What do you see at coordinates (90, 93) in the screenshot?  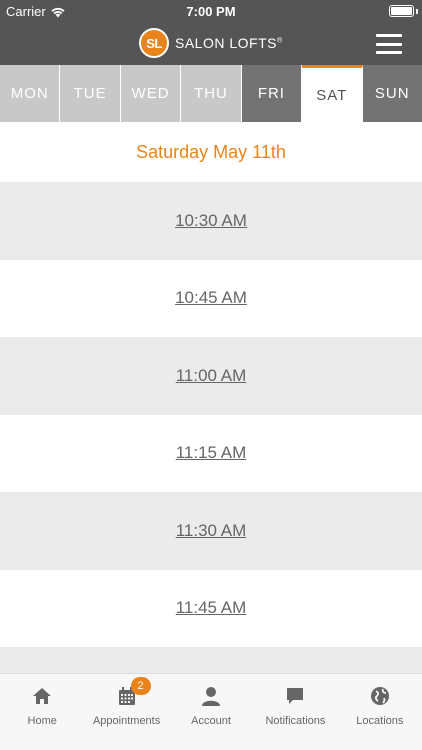 I see `day-tab-tue: TUE` at bounding box center [90, 93].